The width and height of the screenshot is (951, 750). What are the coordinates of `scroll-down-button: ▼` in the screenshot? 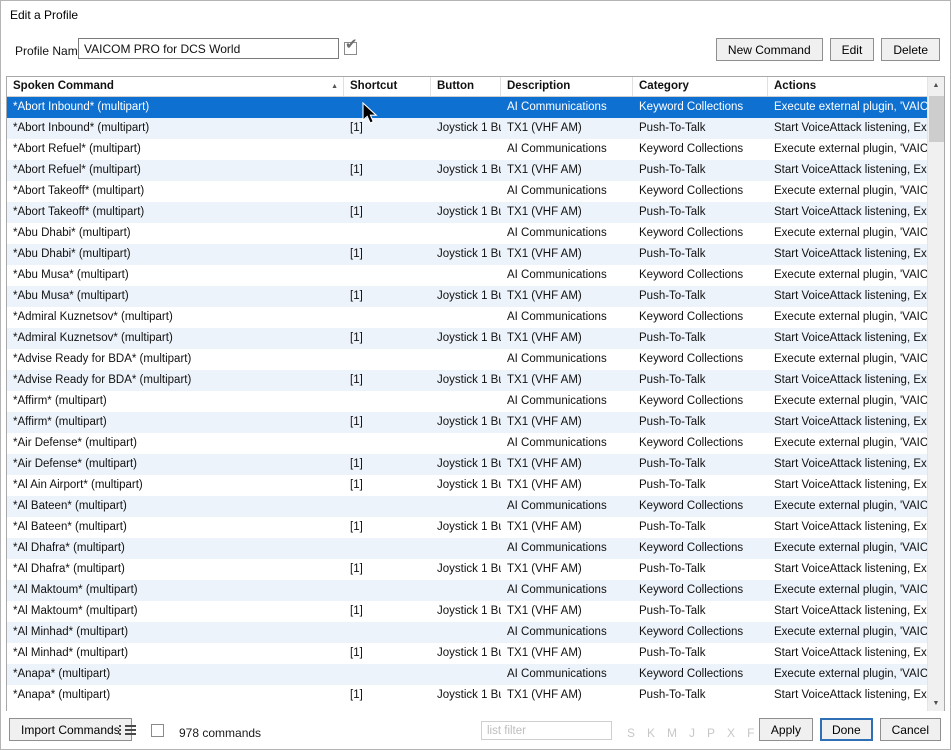 It's located at (936, 703).